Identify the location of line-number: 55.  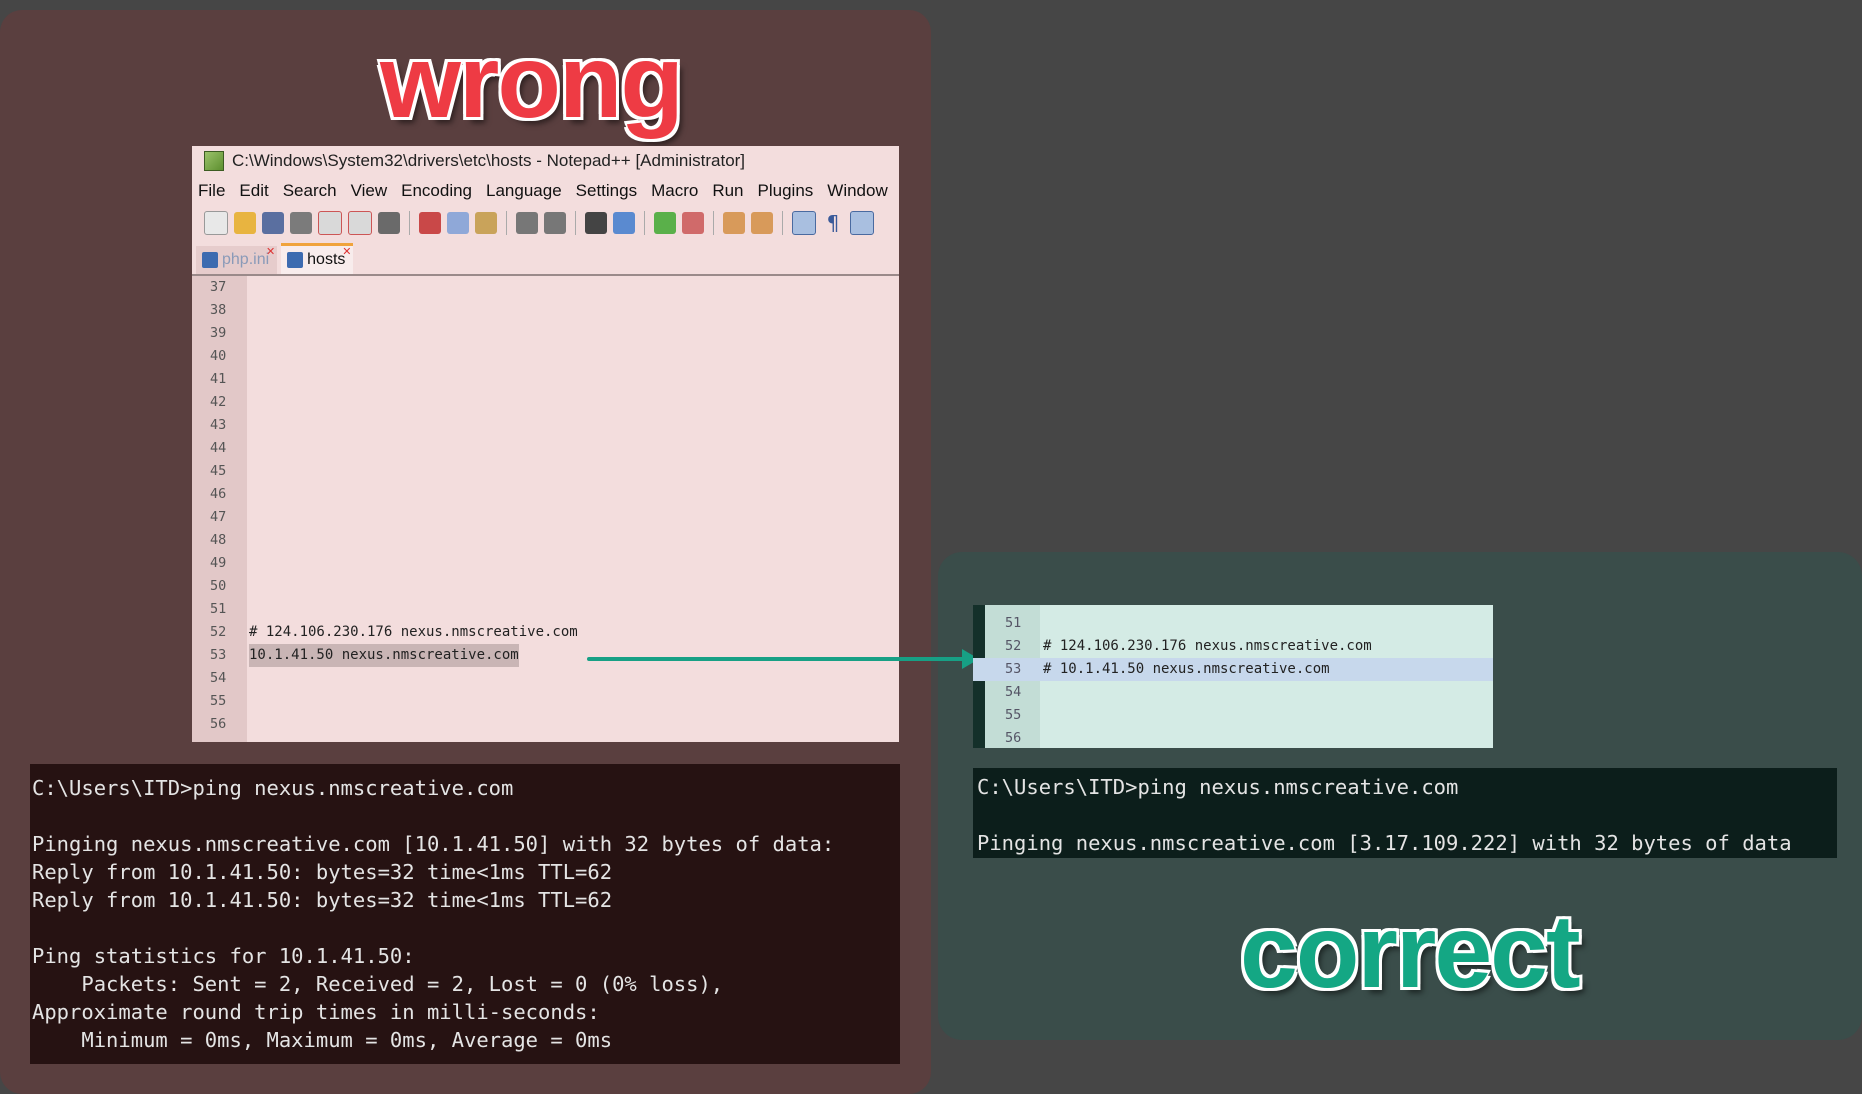
(1013, 715).